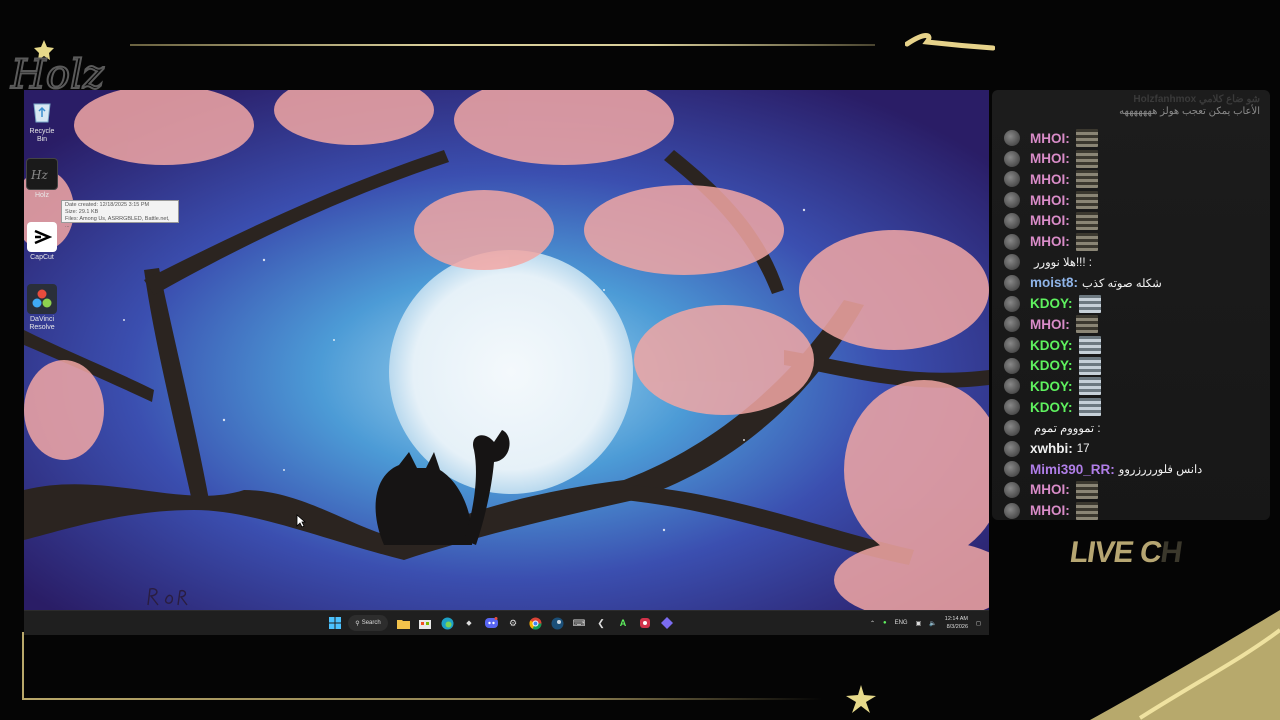  What do you see at coordinates (513, 623) in the screenshot?
I see `settings-button: ⚙` at bounding box center [513, 623].